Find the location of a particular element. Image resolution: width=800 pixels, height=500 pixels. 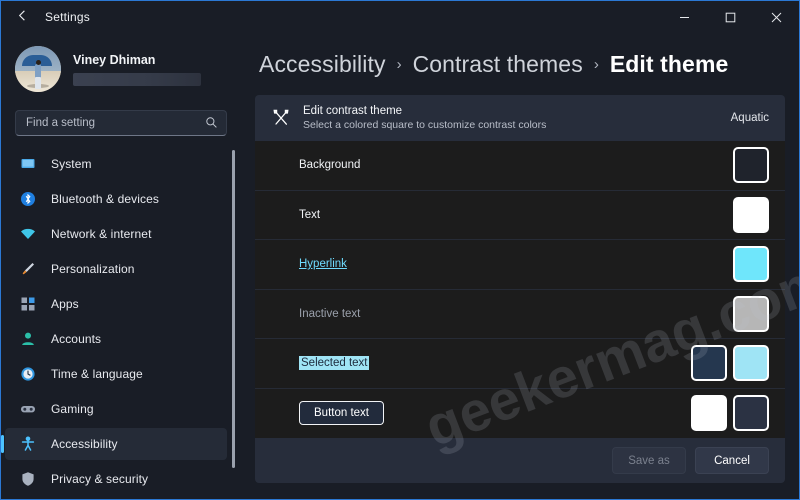

color-swatch-text is located at coordinates (751, 214).